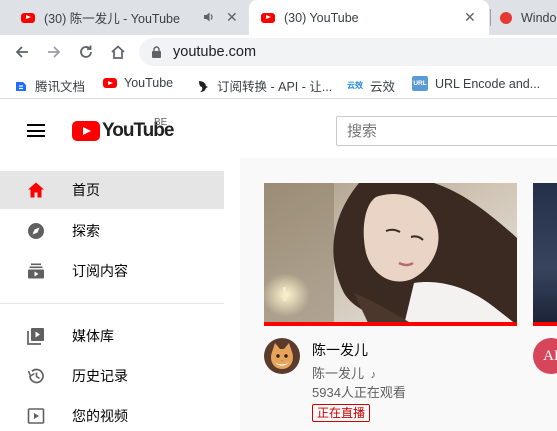  I want to click on yunxiao-icon: 云效, so click(355, 85).